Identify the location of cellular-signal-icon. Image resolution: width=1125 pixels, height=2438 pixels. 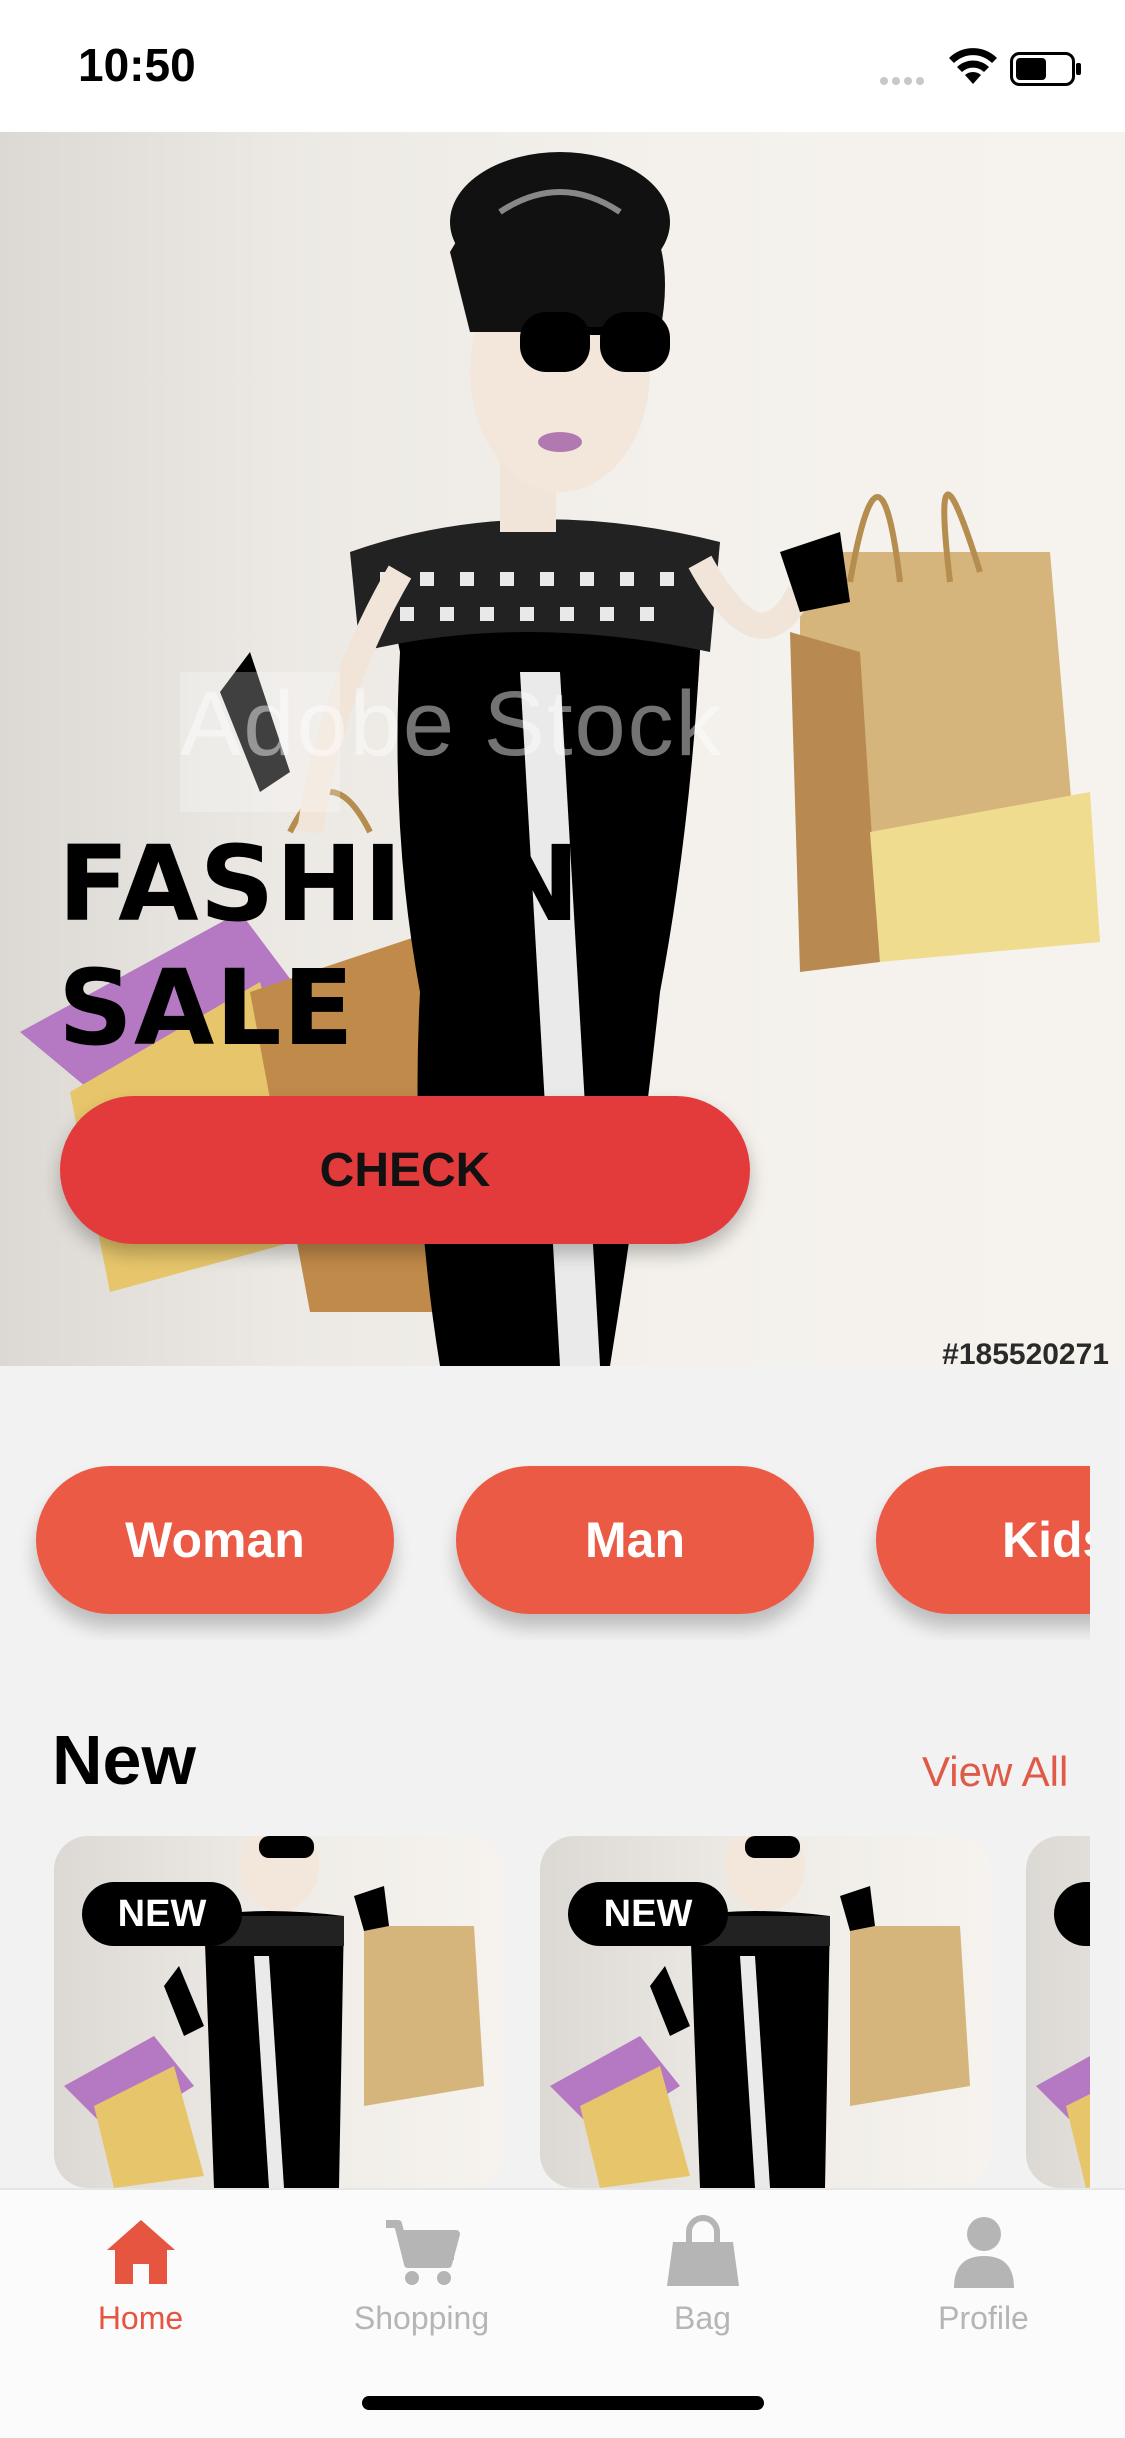
(904, 81).